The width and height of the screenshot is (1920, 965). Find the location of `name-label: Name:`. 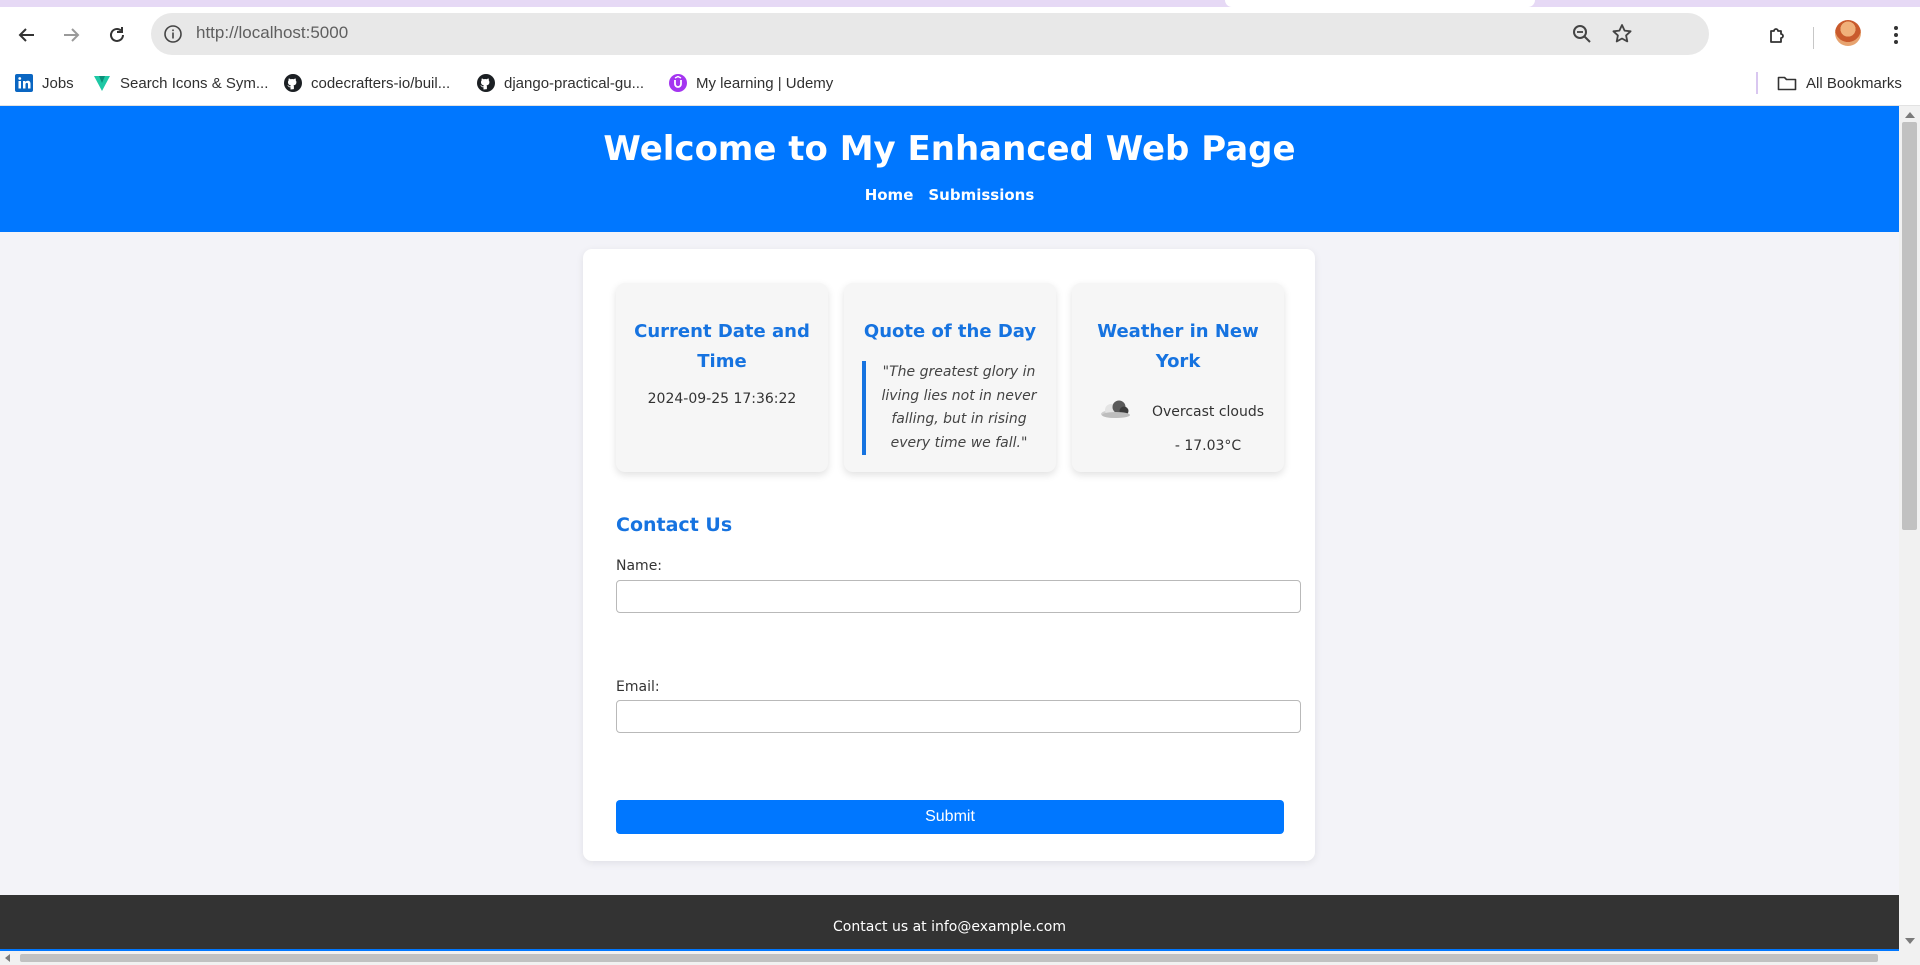

name-label: Name: is located at coordinates (639, 566).